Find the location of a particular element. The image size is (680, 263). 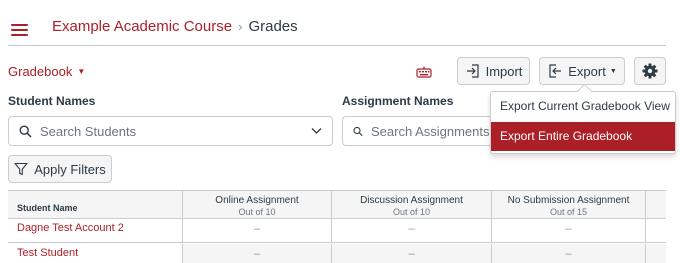

assignment-names-label: Assignment Names is located at coordinates (398, 101).